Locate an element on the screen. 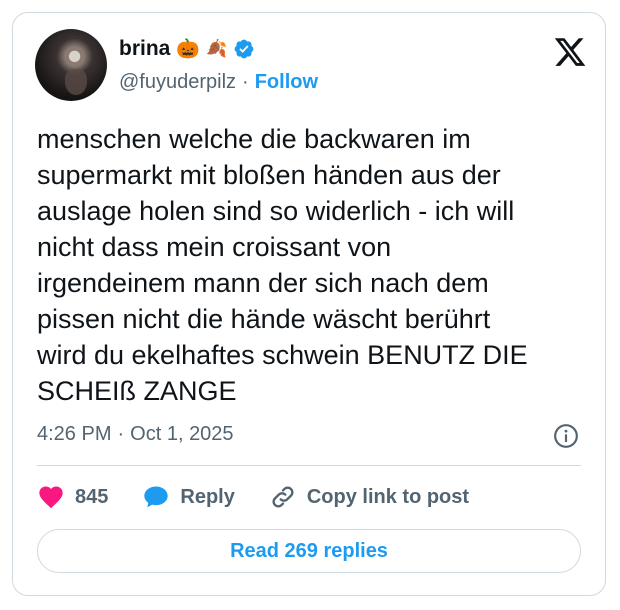 Image resolution: width=620 pixels, height=610 pixels. timestamp: 4:26 PM · Oct 1, 2025 is located at coordinates (135, 434).